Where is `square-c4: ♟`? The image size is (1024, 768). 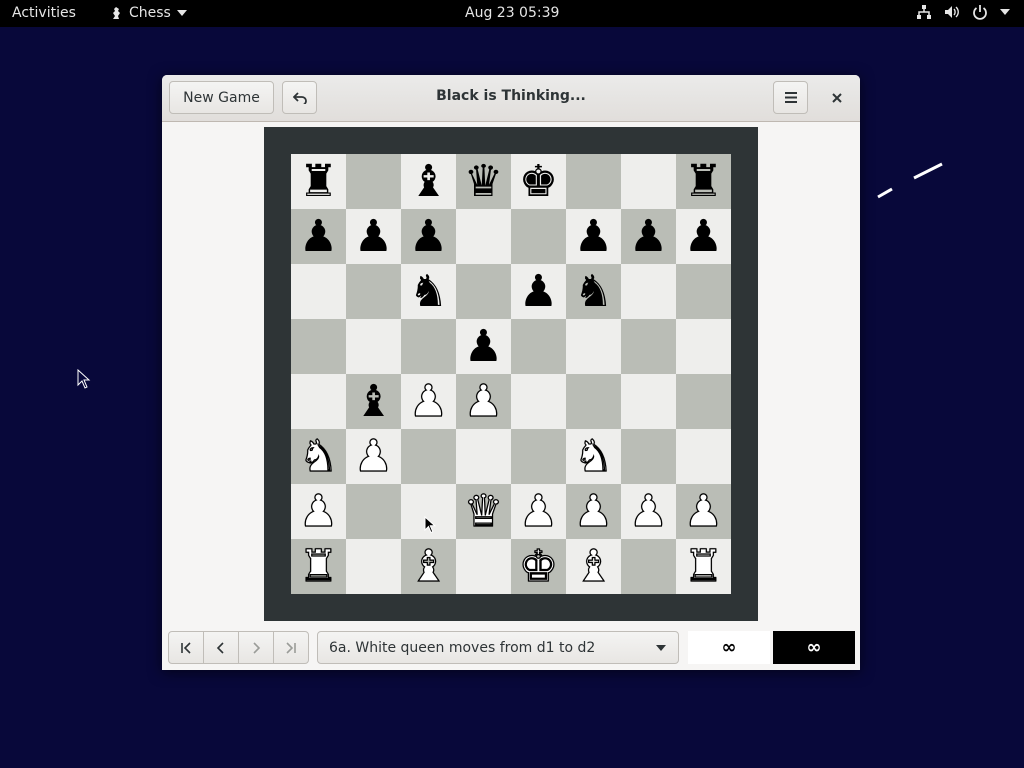
square-c4: ♟ is located at coordinates (428, 401).